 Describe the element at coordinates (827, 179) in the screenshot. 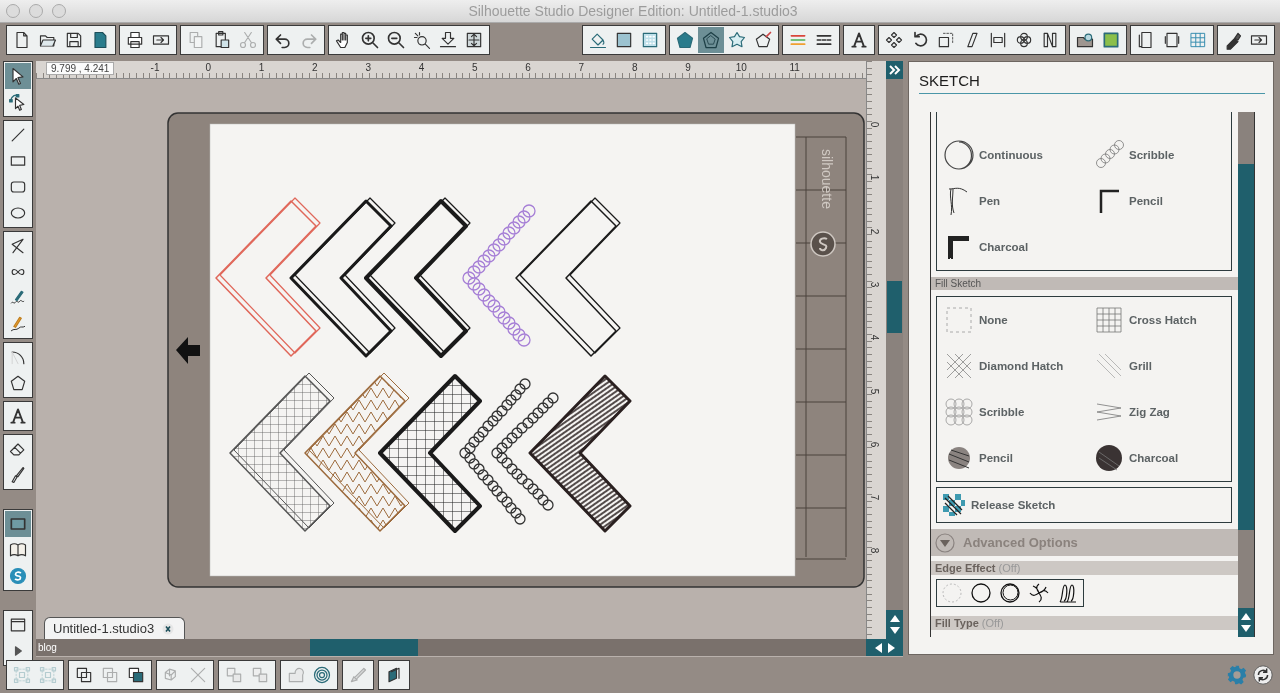

I see `mat-brand: silhouette` at that location.